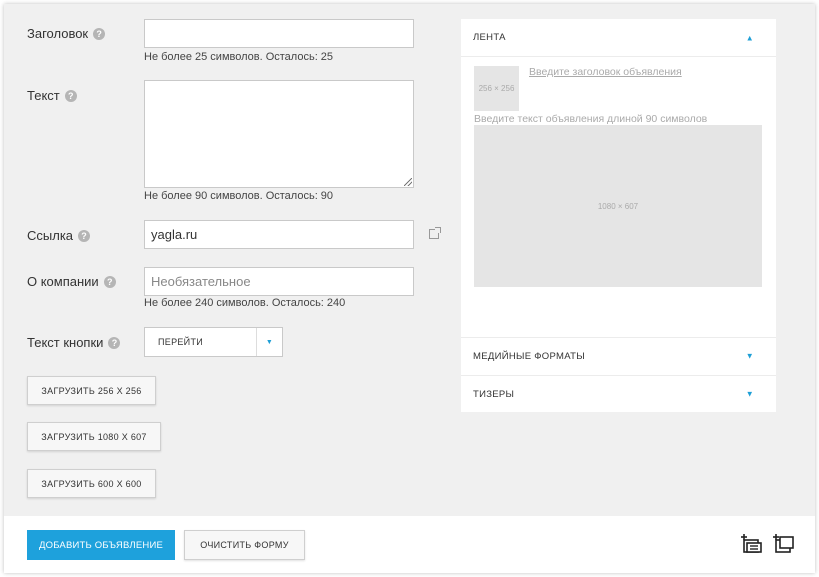  Describe the element at coordinates (496, 88) in the screenshot. I see `thumbnail-placeholder: 256 × 256` at that location.